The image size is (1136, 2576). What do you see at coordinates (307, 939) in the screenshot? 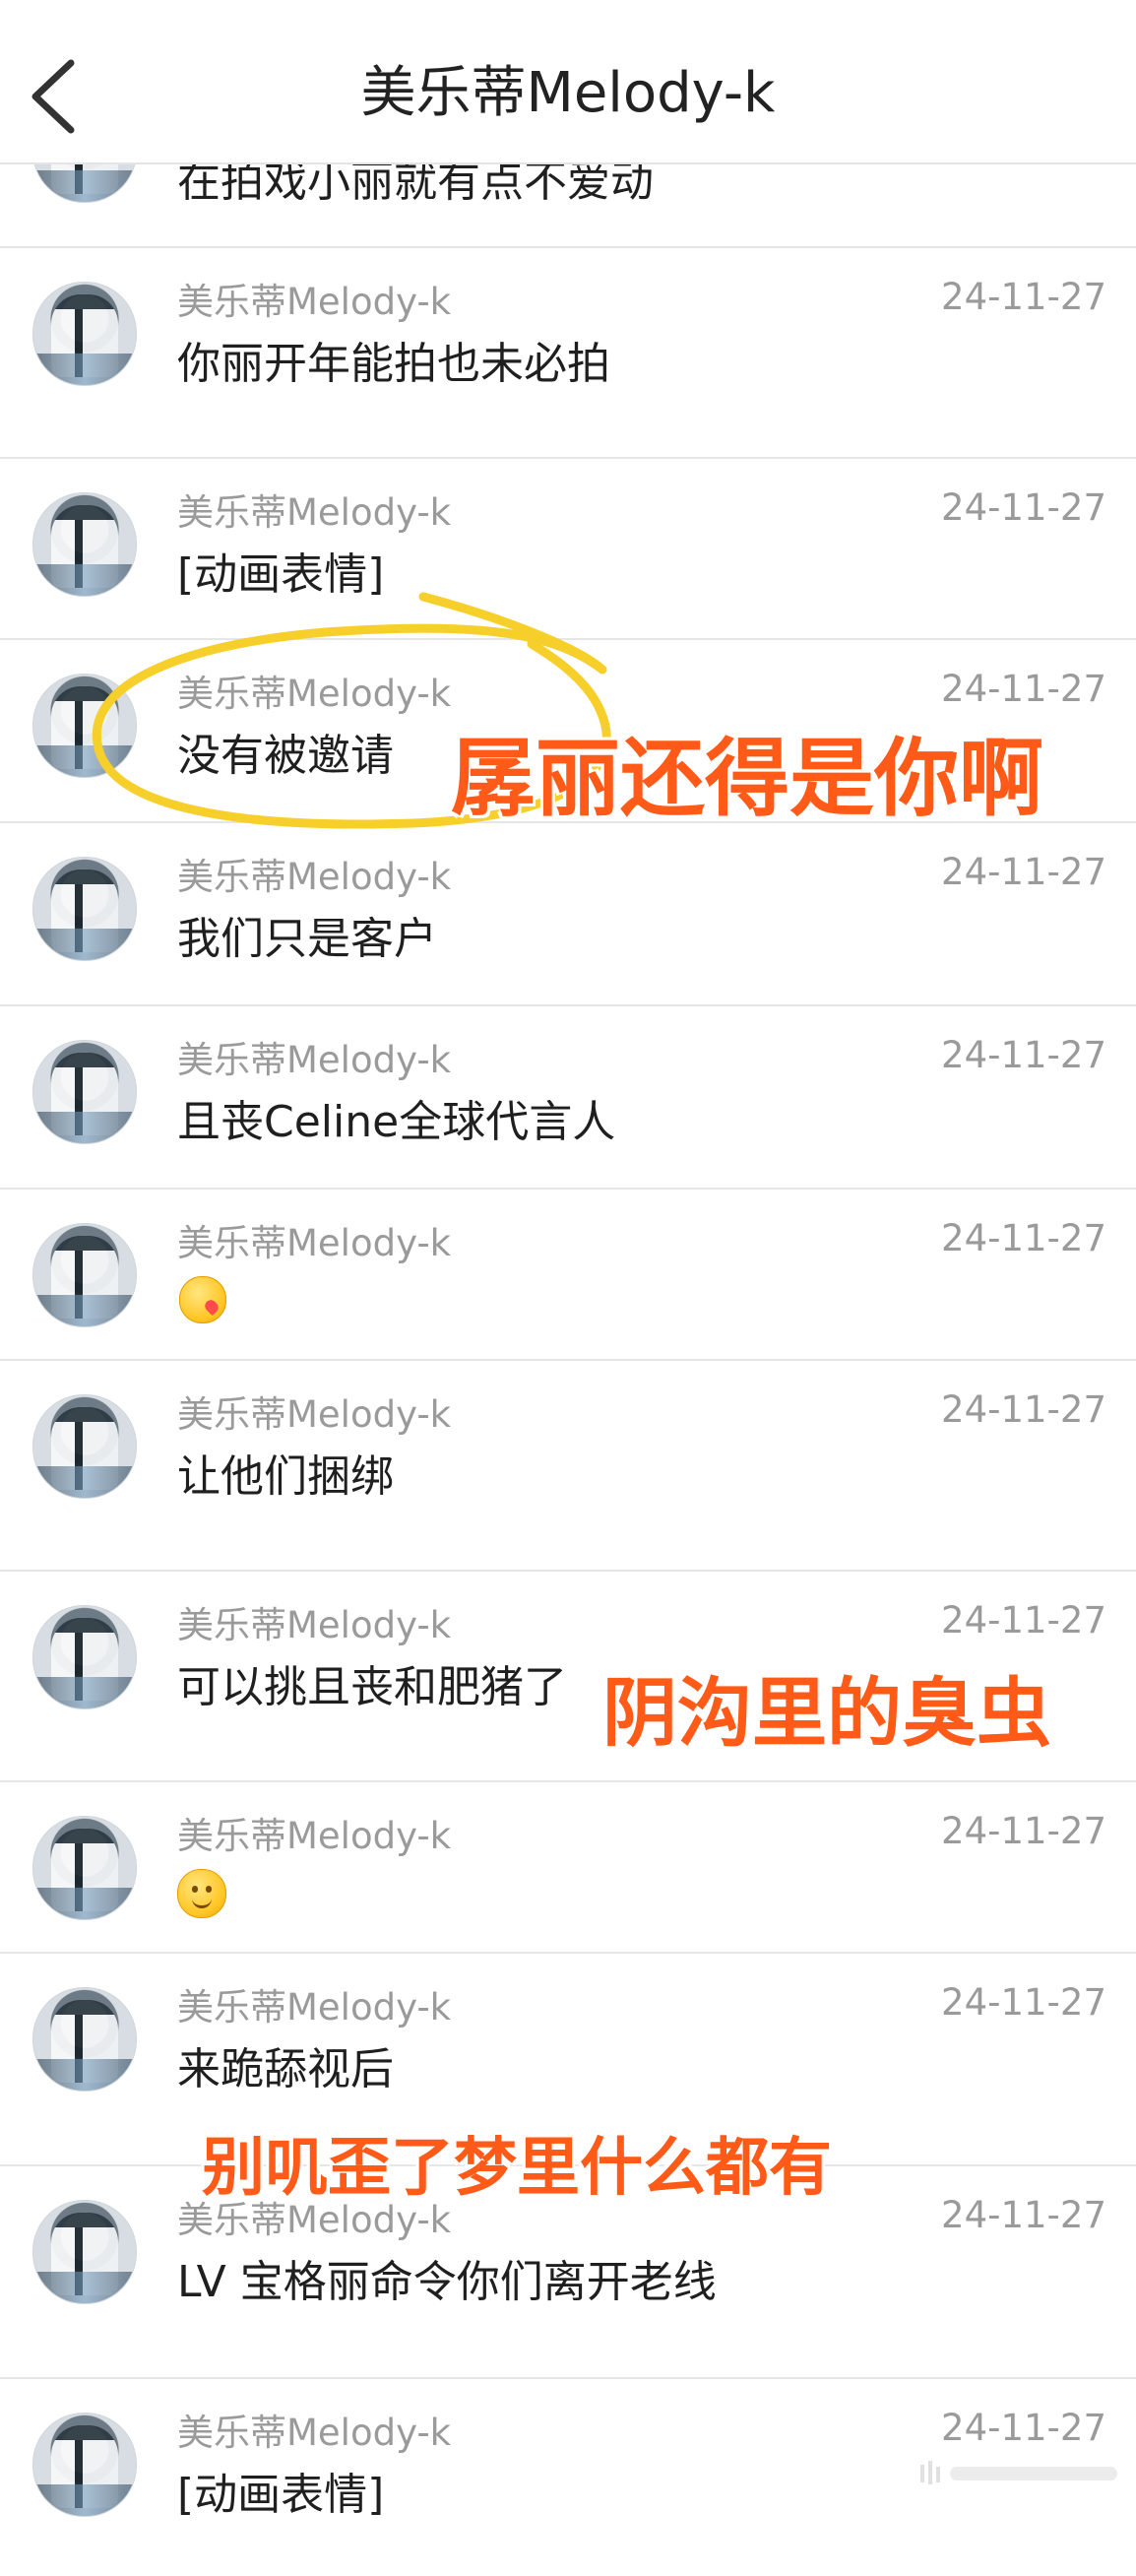
I see `message-text: 我们只是客户` at bounding box center [307, 939].